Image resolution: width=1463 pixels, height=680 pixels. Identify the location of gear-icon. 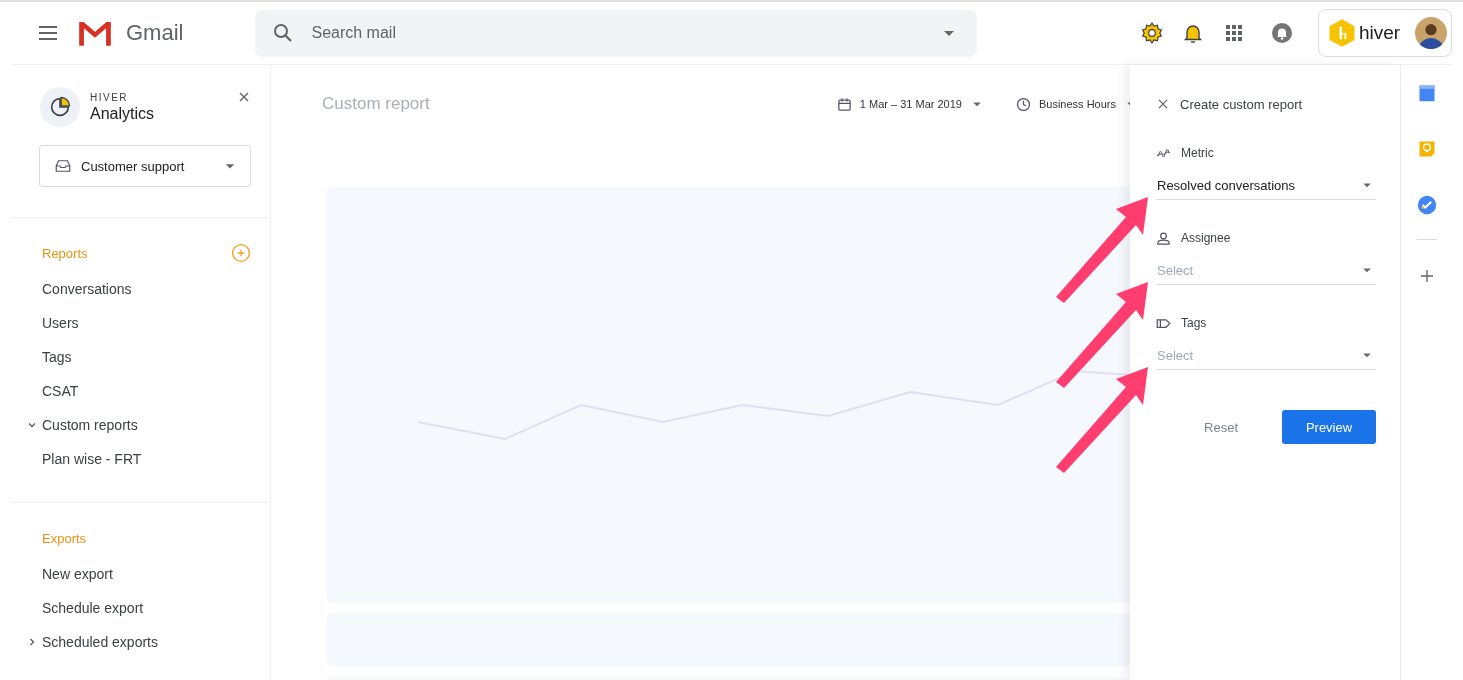
(1152, 33).